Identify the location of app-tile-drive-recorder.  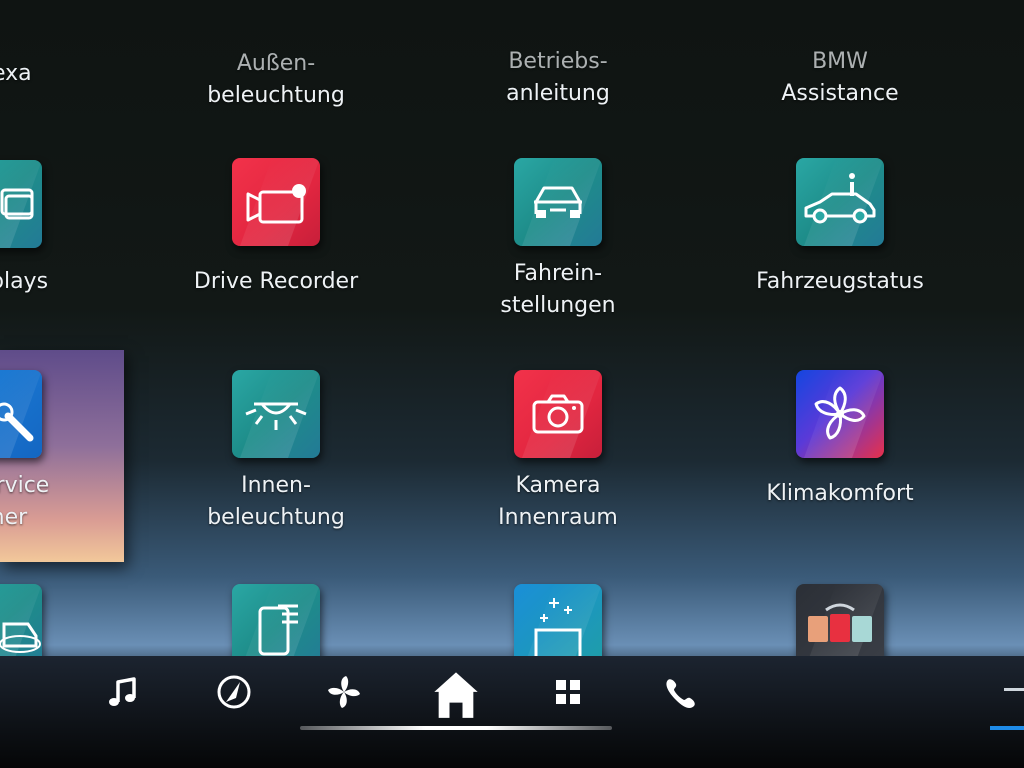
(276, 202).